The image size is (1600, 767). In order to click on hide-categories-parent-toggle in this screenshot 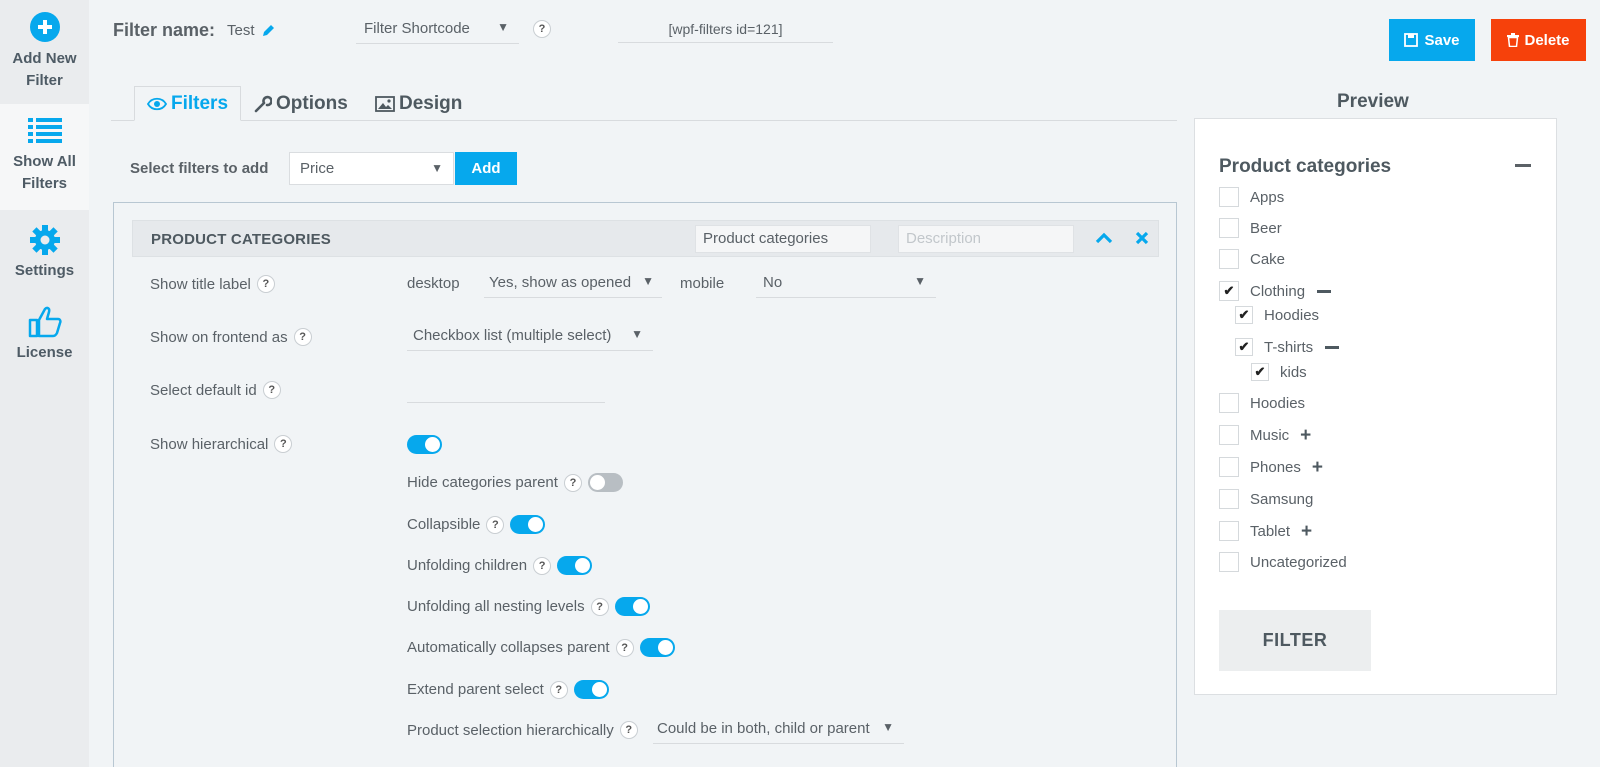, I will do `click(605, 482)`.